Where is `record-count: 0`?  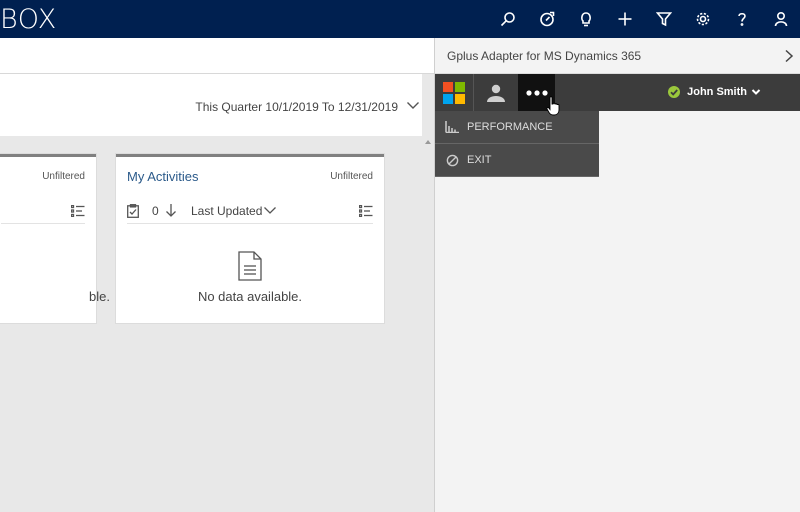
record-count: 0 is located at coordinates (155, 211).